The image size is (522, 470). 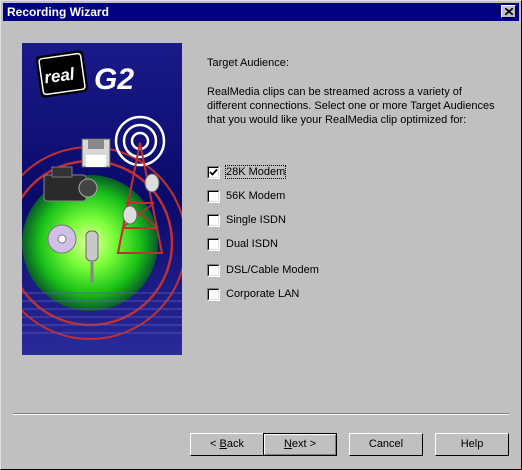 What do you see at coordinates (261, 12) in the screenshot?
I see `title-bar: Recording Wizard` at bounding box center [261, 12].